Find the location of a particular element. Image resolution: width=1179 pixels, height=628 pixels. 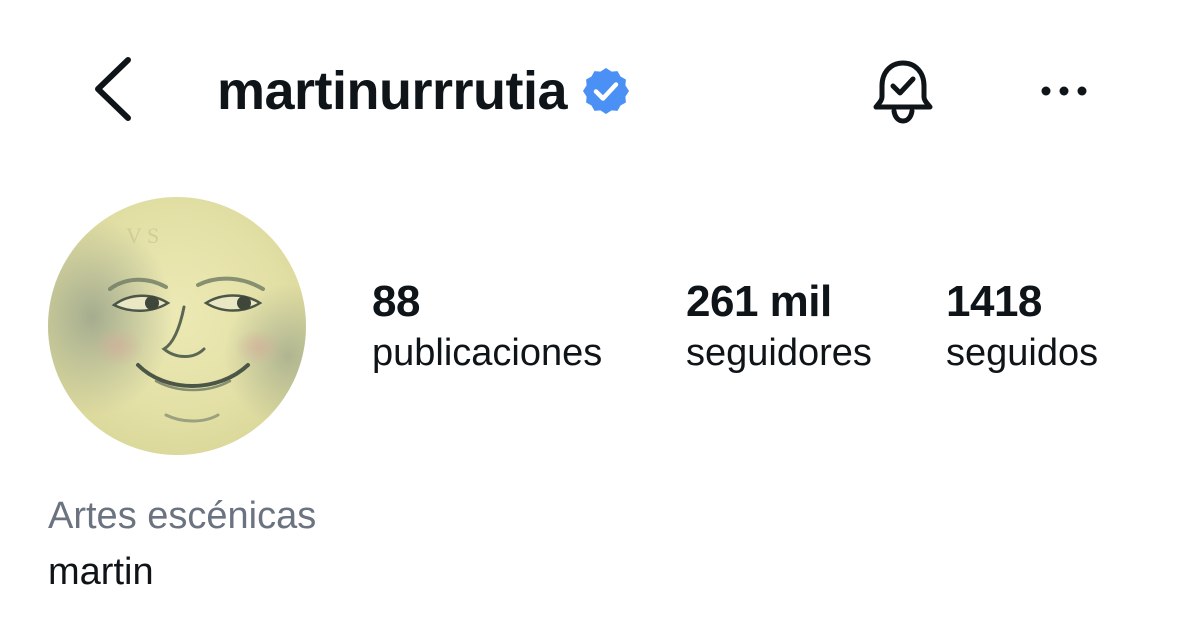

svg-text: V S is located at coordinates (142, 235).